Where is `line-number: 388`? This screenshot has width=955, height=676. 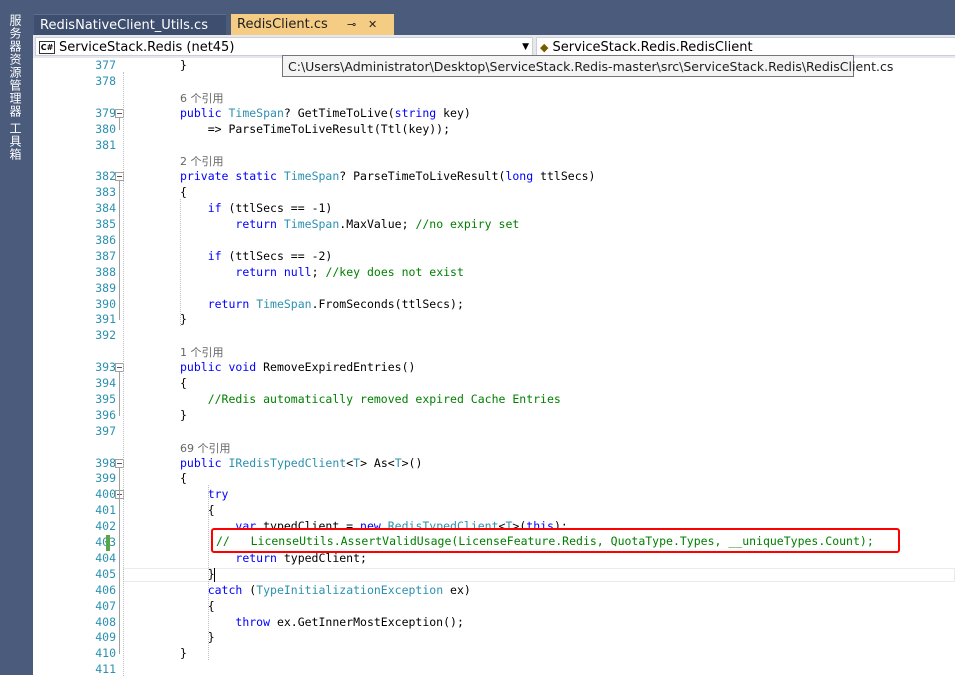 line-number: 388 is located at coordinates (105, 271).